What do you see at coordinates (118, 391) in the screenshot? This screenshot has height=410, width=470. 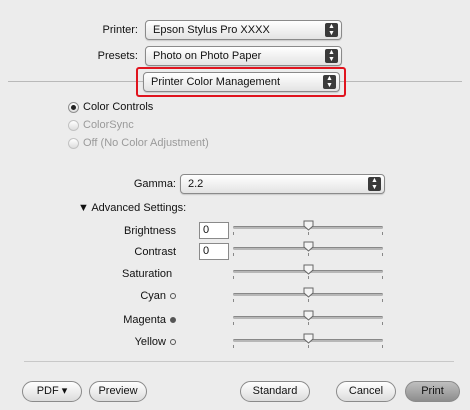 I see `preview-button: Preview` at bounding box center [118, 391].